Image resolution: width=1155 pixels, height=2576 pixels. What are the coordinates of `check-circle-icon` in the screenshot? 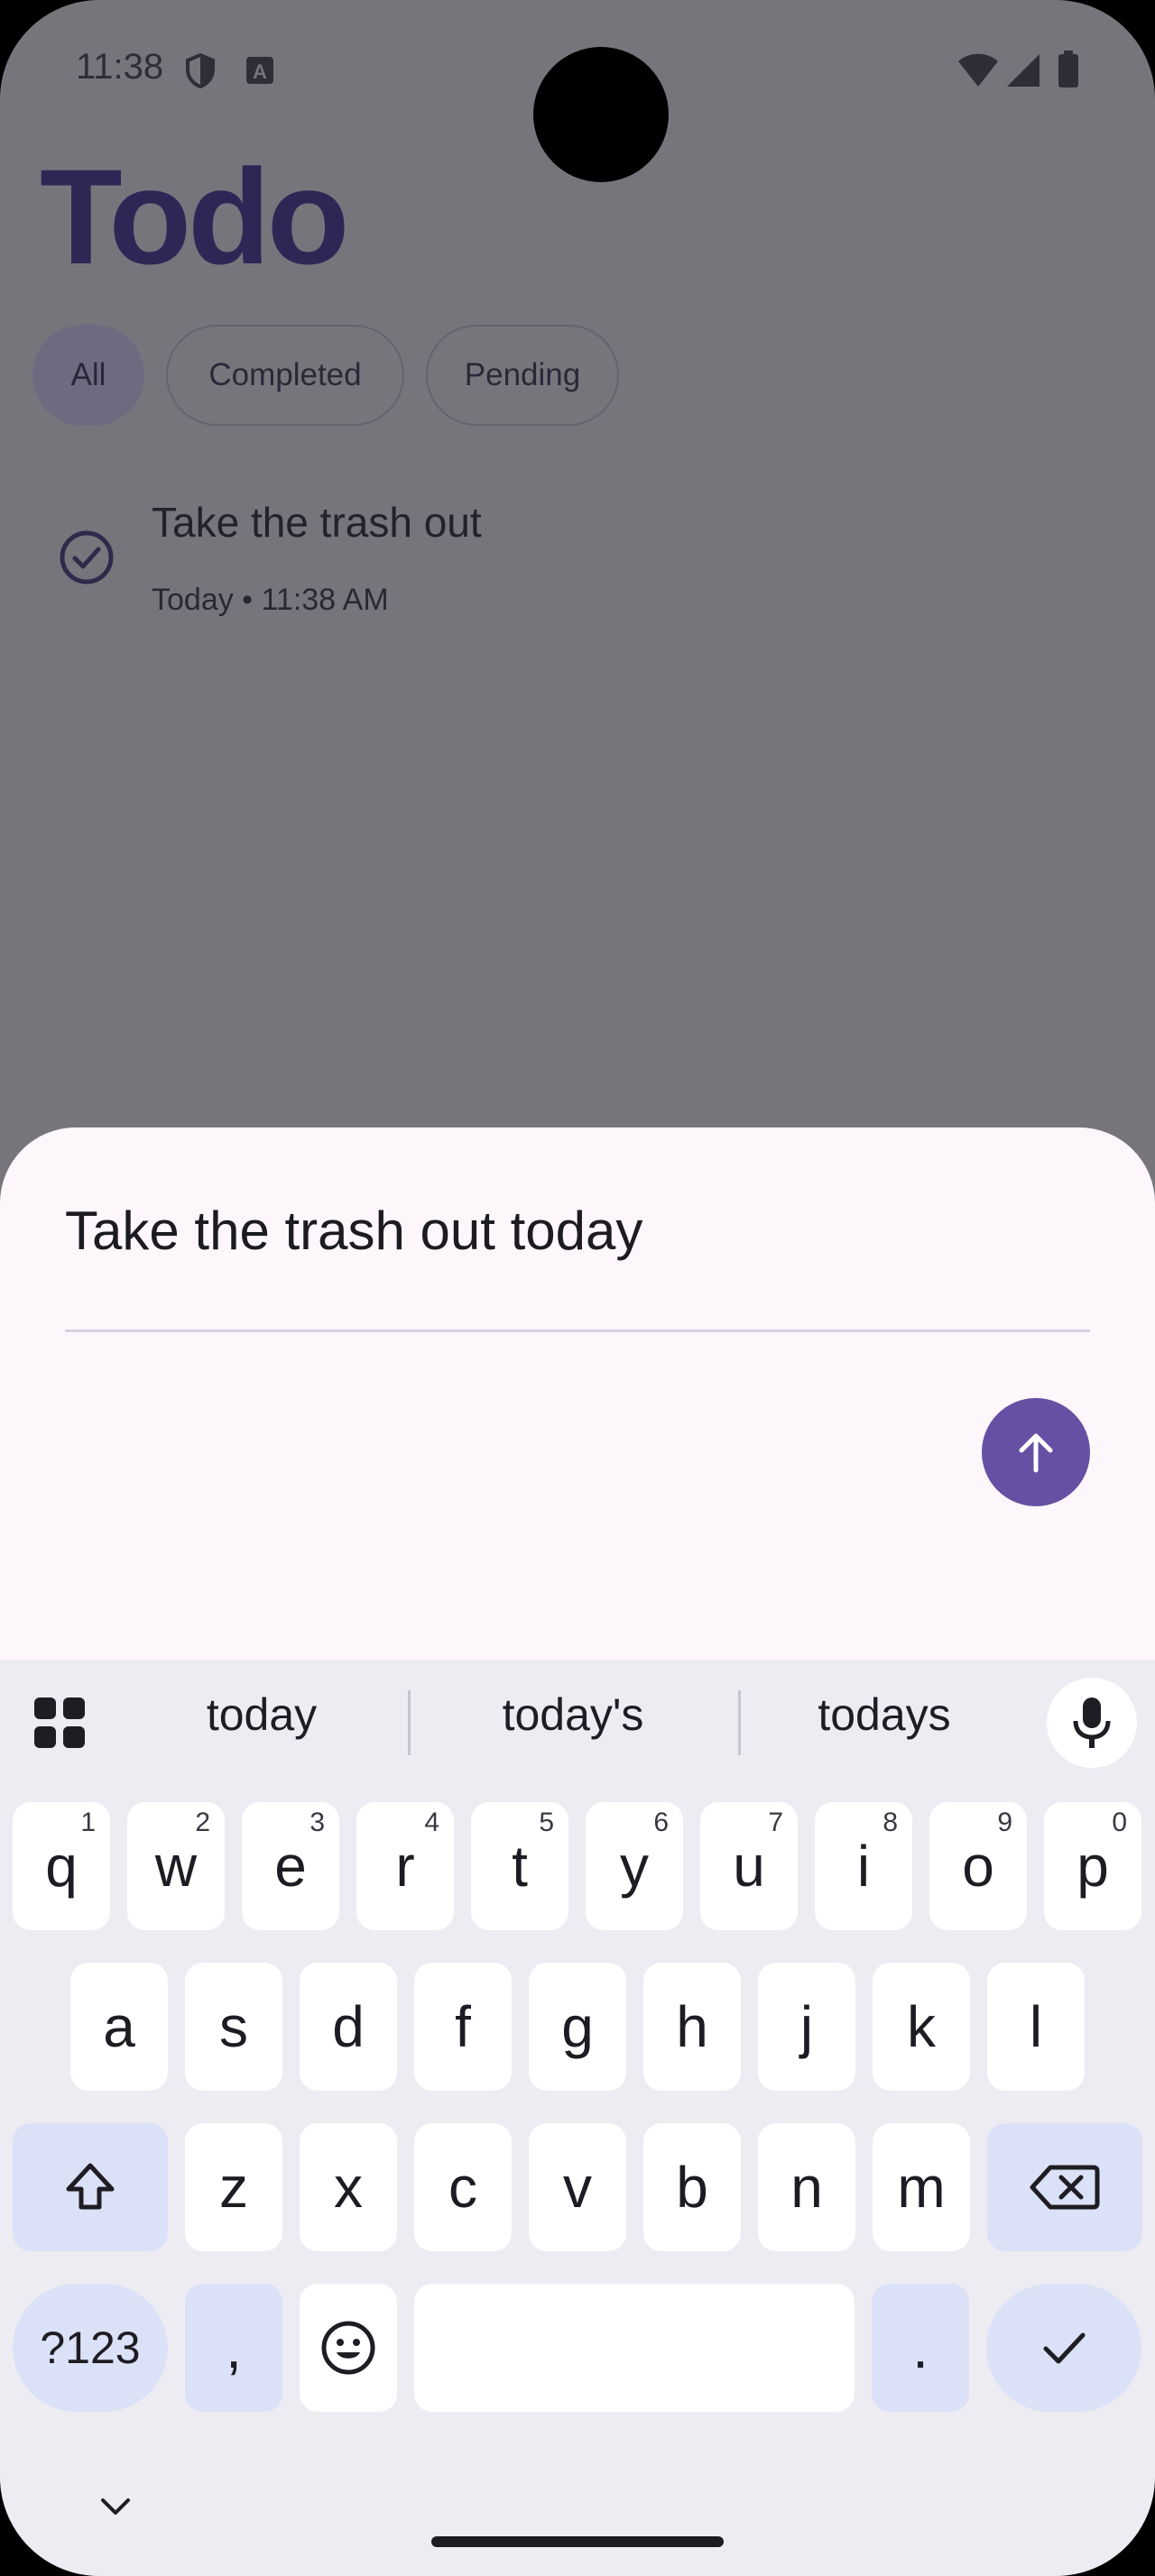 It's located at (87, 557).